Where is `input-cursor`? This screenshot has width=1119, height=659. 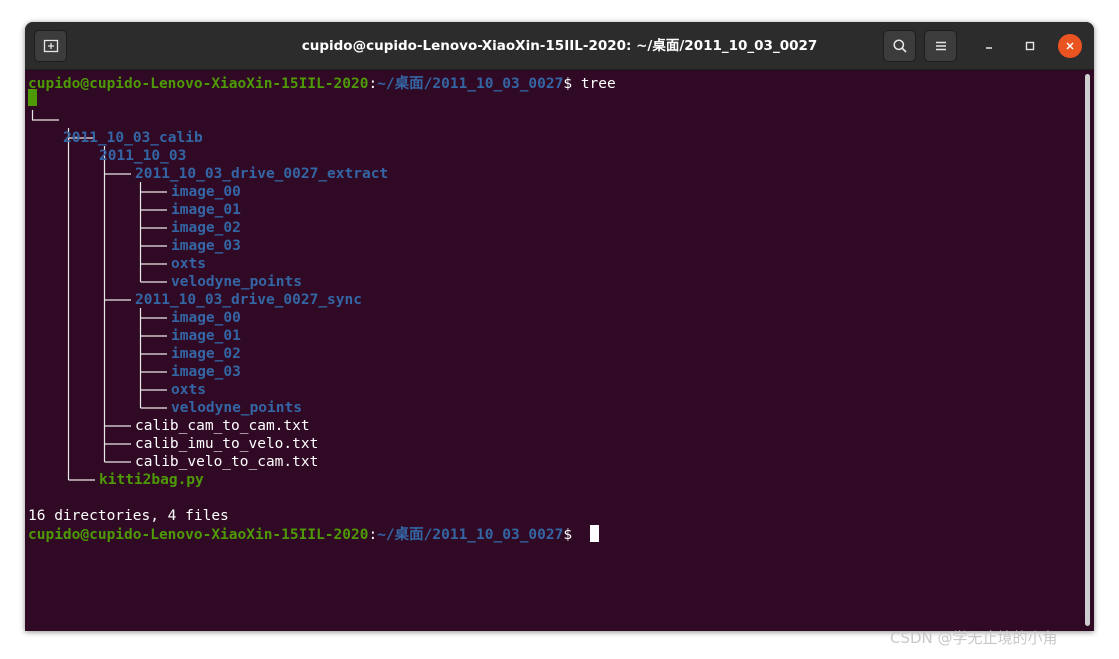
input-cursor is located at coordinates (594, 533).